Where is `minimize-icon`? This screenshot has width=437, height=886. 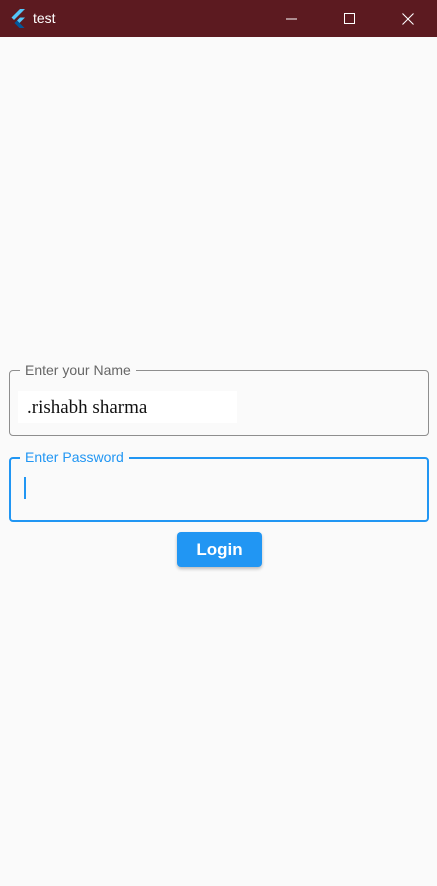
minimize-icon is located at coordinates (291, 18).